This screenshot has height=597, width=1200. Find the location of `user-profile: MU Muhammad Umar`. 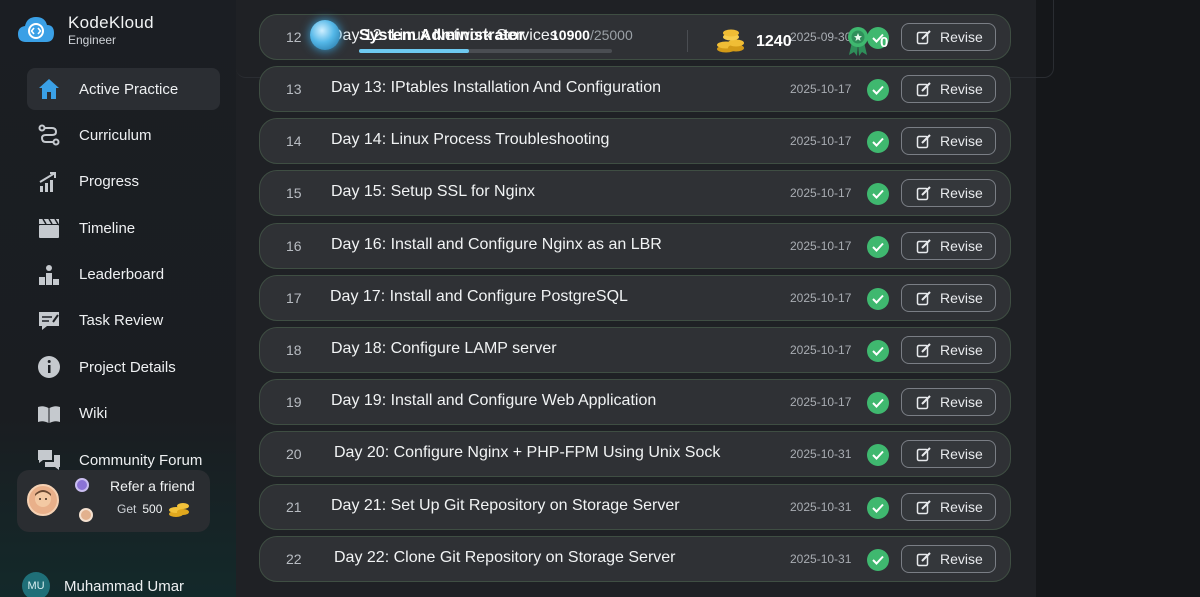

user-profile: MU Muhammad Umar is located at coordinates (103, 584).